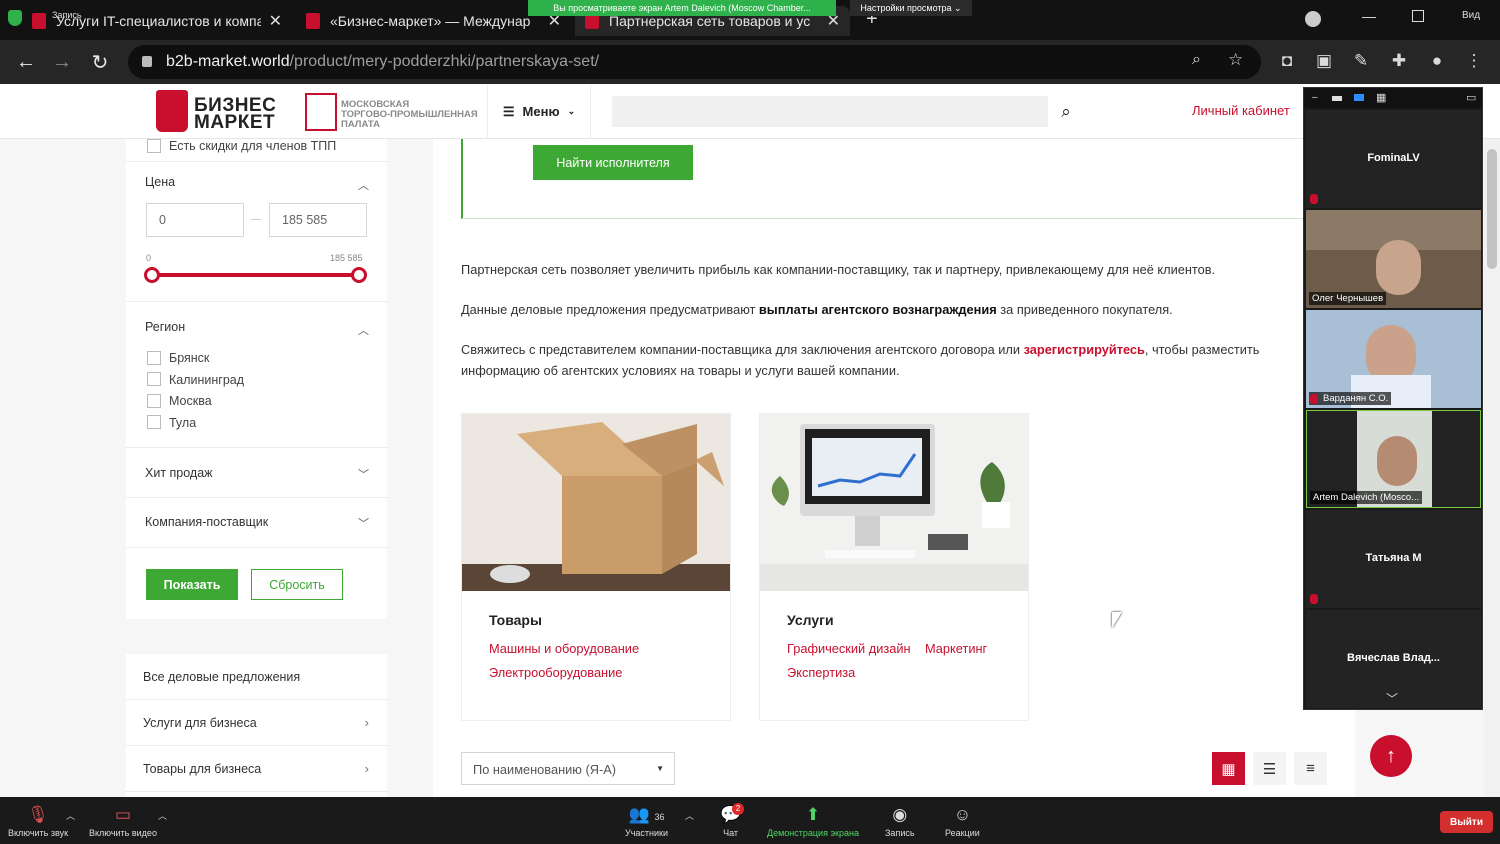 This screenshot has width=1500, height=844. I want to click on thumbnail-view-icon, so click(1337, 98).